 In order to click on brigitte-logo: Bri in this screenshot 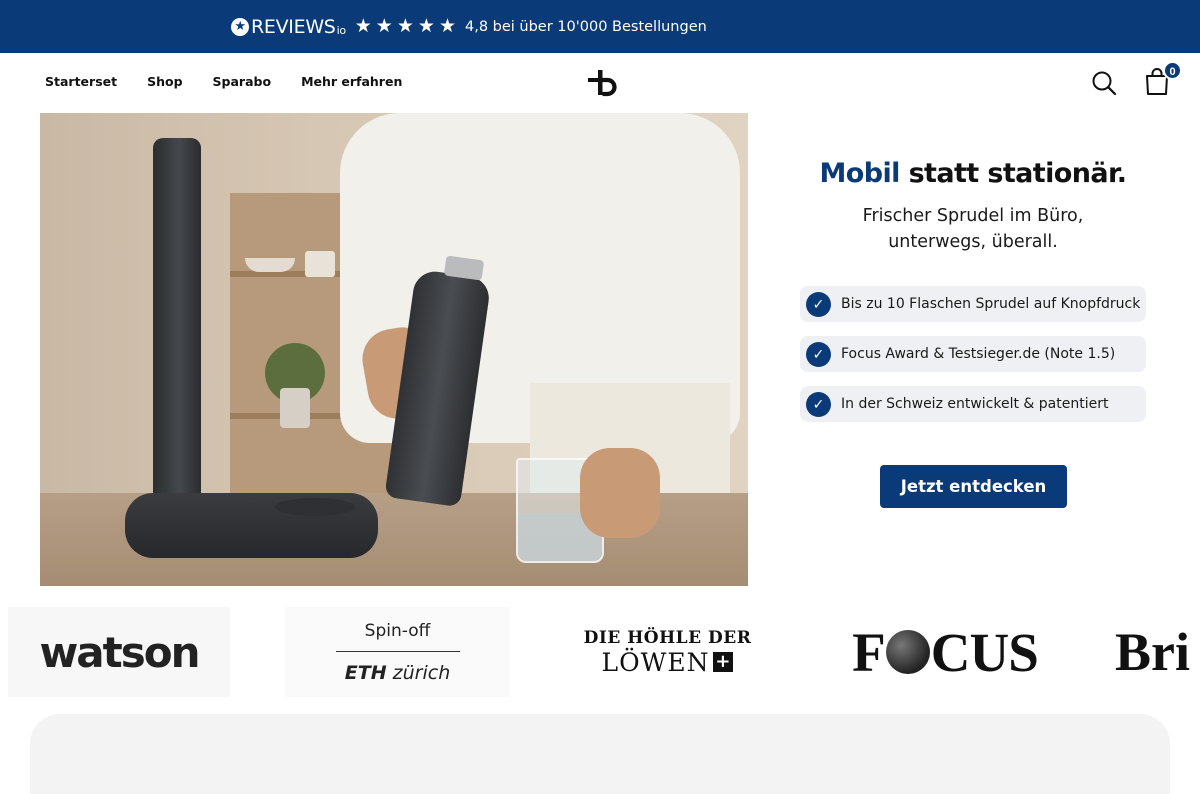, I will do `click(1152, 652)`.